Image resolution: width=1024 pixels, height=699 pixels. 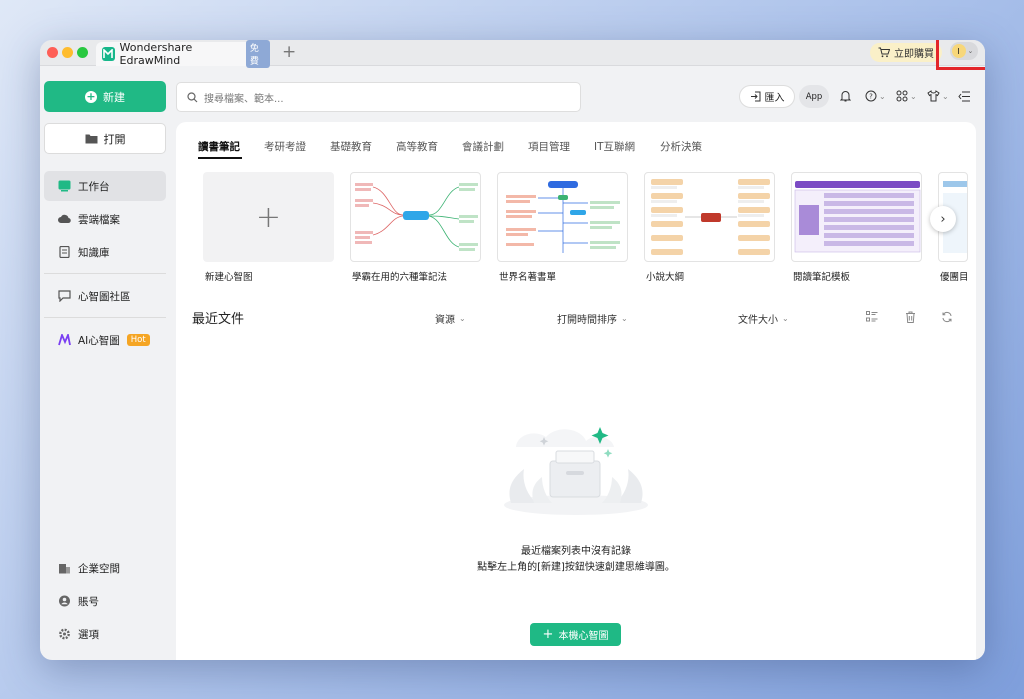 What do you see at coordinates (549, 146) in the screenshot?
I see `tab-project-management: 項目管理` at bounding box center [549, 146].